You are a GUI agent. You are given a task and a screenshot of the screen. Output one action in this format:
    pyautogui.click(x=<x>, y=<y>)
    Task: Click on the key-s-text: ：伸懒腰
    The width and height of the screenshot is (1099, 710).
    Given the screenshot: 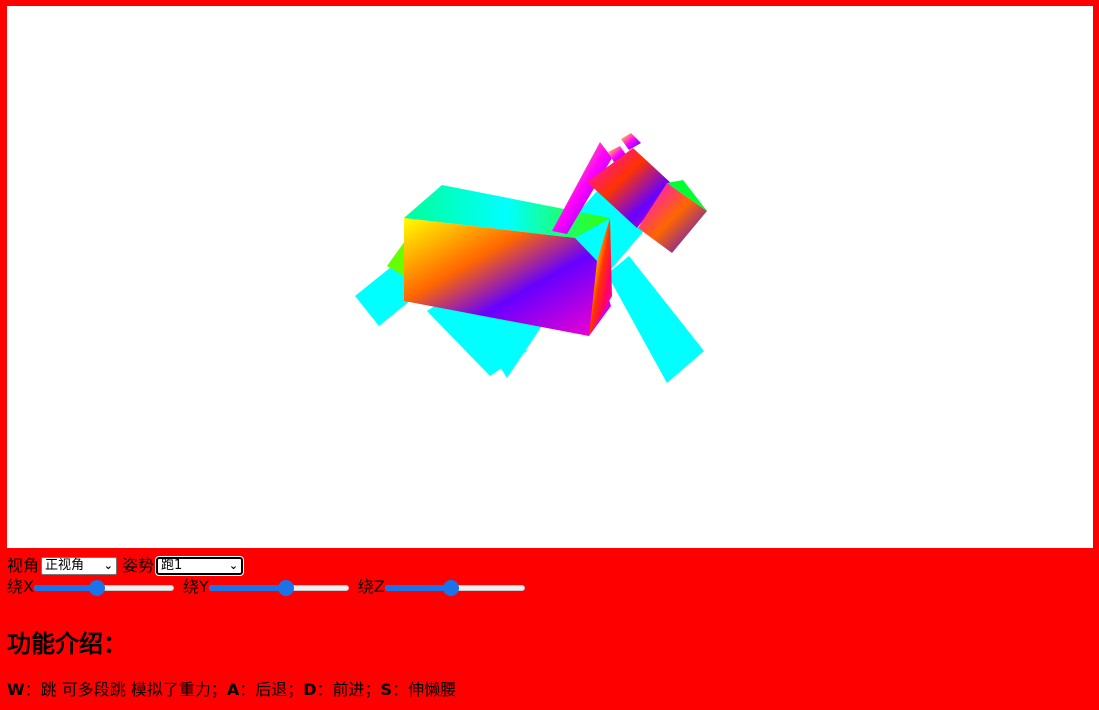 What is the action you would take?
    pyautogui.click(x=424, y=689)
    